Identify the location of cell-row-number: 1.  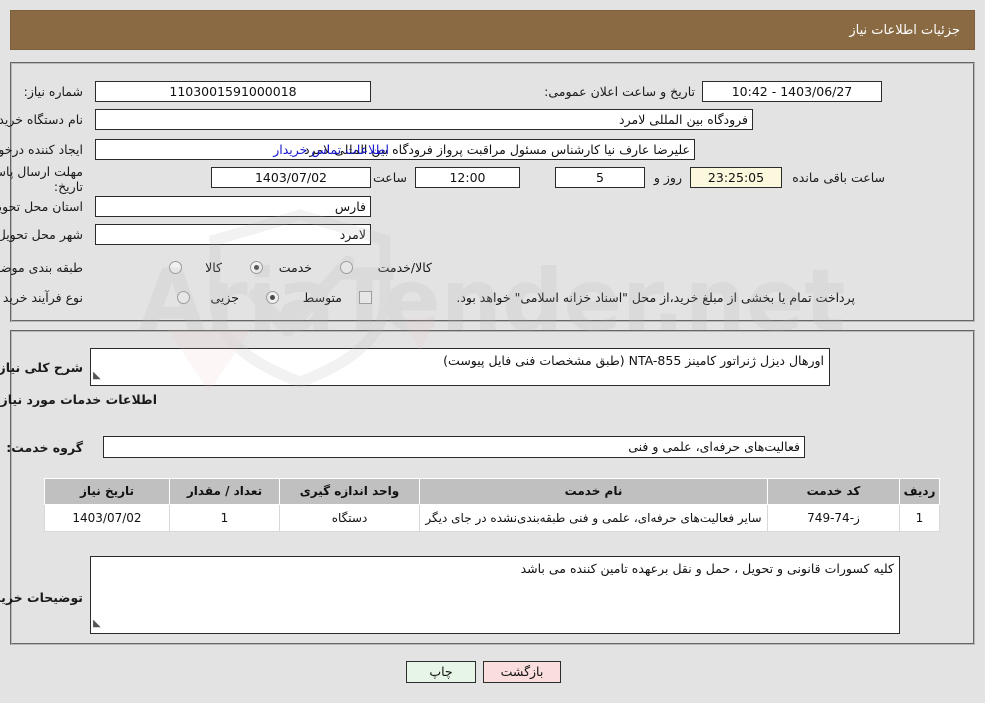
(919, 518).